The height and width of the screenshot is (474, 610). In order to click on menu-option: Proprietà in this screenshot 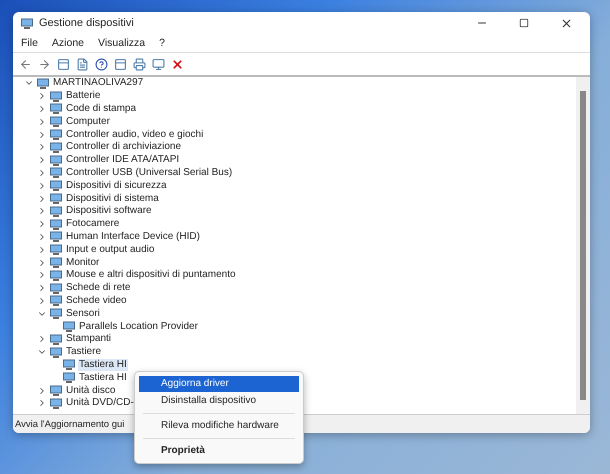, I will do `click(219, 451)`.